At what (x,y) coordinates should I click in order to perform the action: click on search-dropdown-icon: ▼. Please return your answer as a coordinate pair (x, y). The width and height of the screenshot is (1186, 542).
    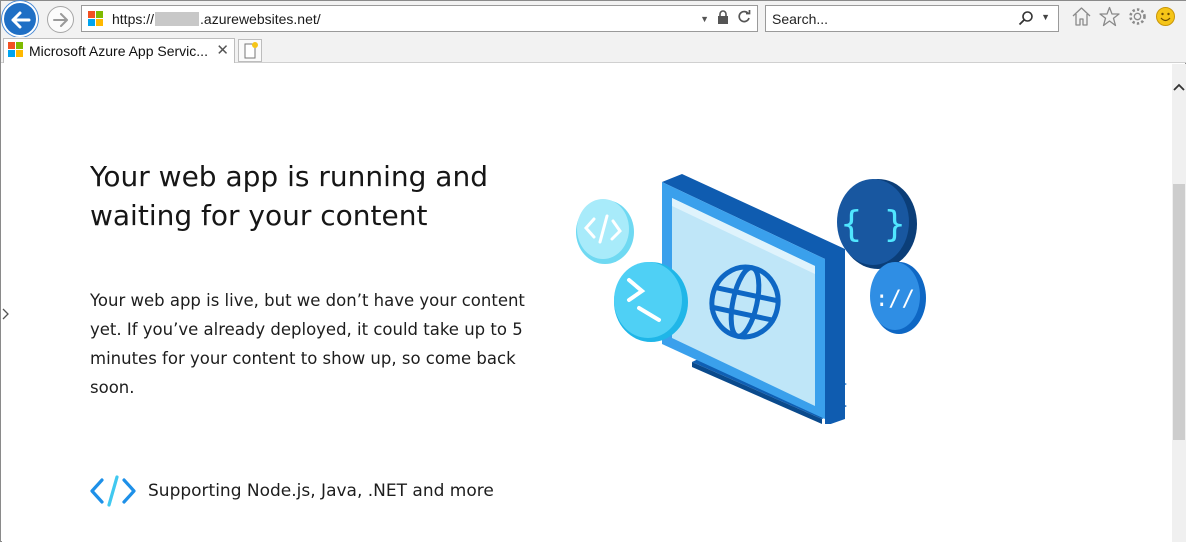
    Looking at the image, I should click on (1045, 17).